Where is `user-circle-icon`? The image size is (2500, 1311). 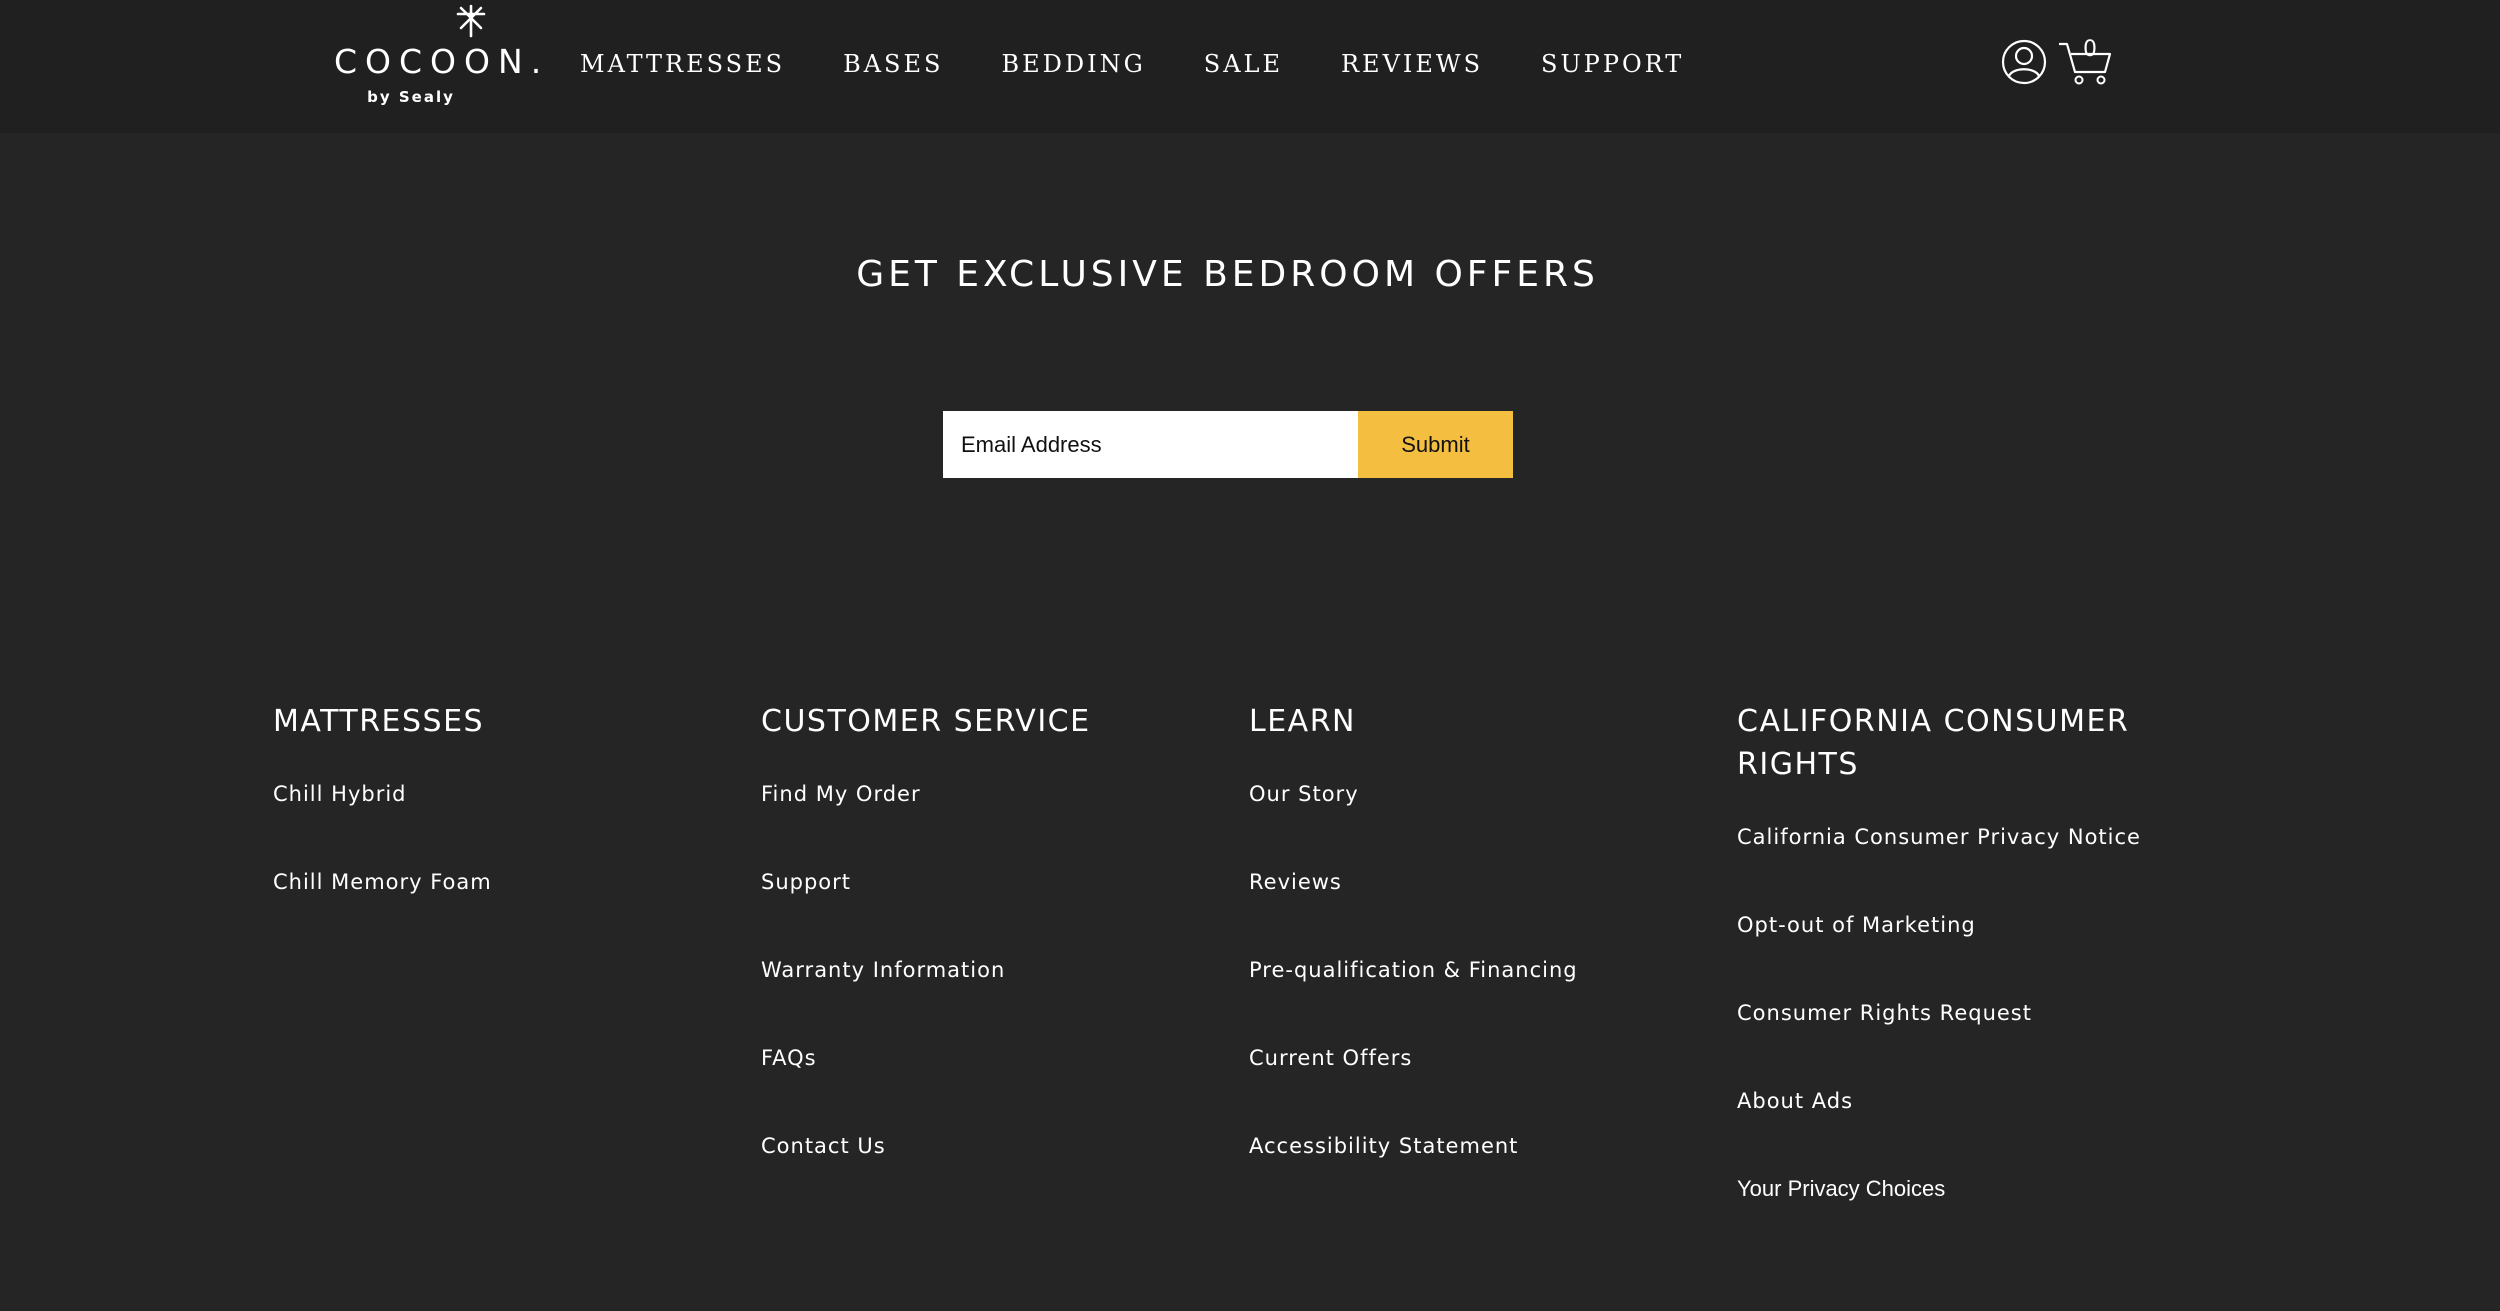 user-circle-icon is located at coordinates (2024, 62).